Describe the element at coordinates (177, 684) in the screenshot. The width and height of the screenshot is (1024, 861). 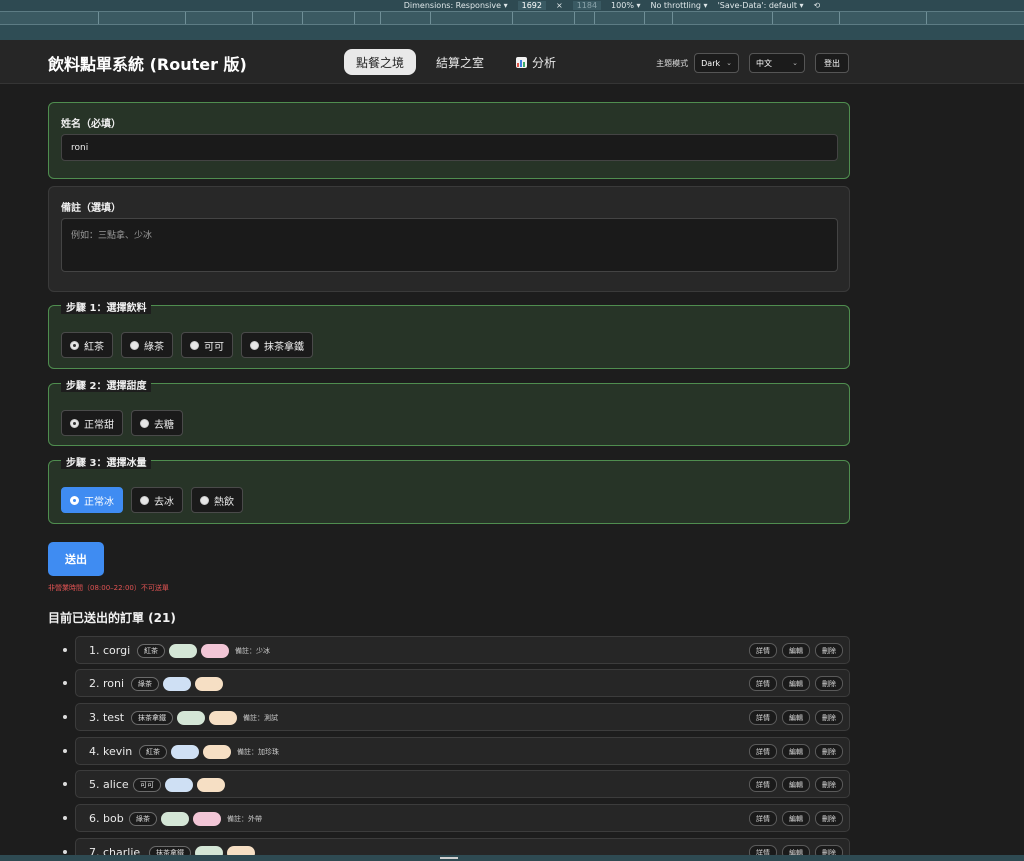
I see `order-tags: 綠茶` at that location.